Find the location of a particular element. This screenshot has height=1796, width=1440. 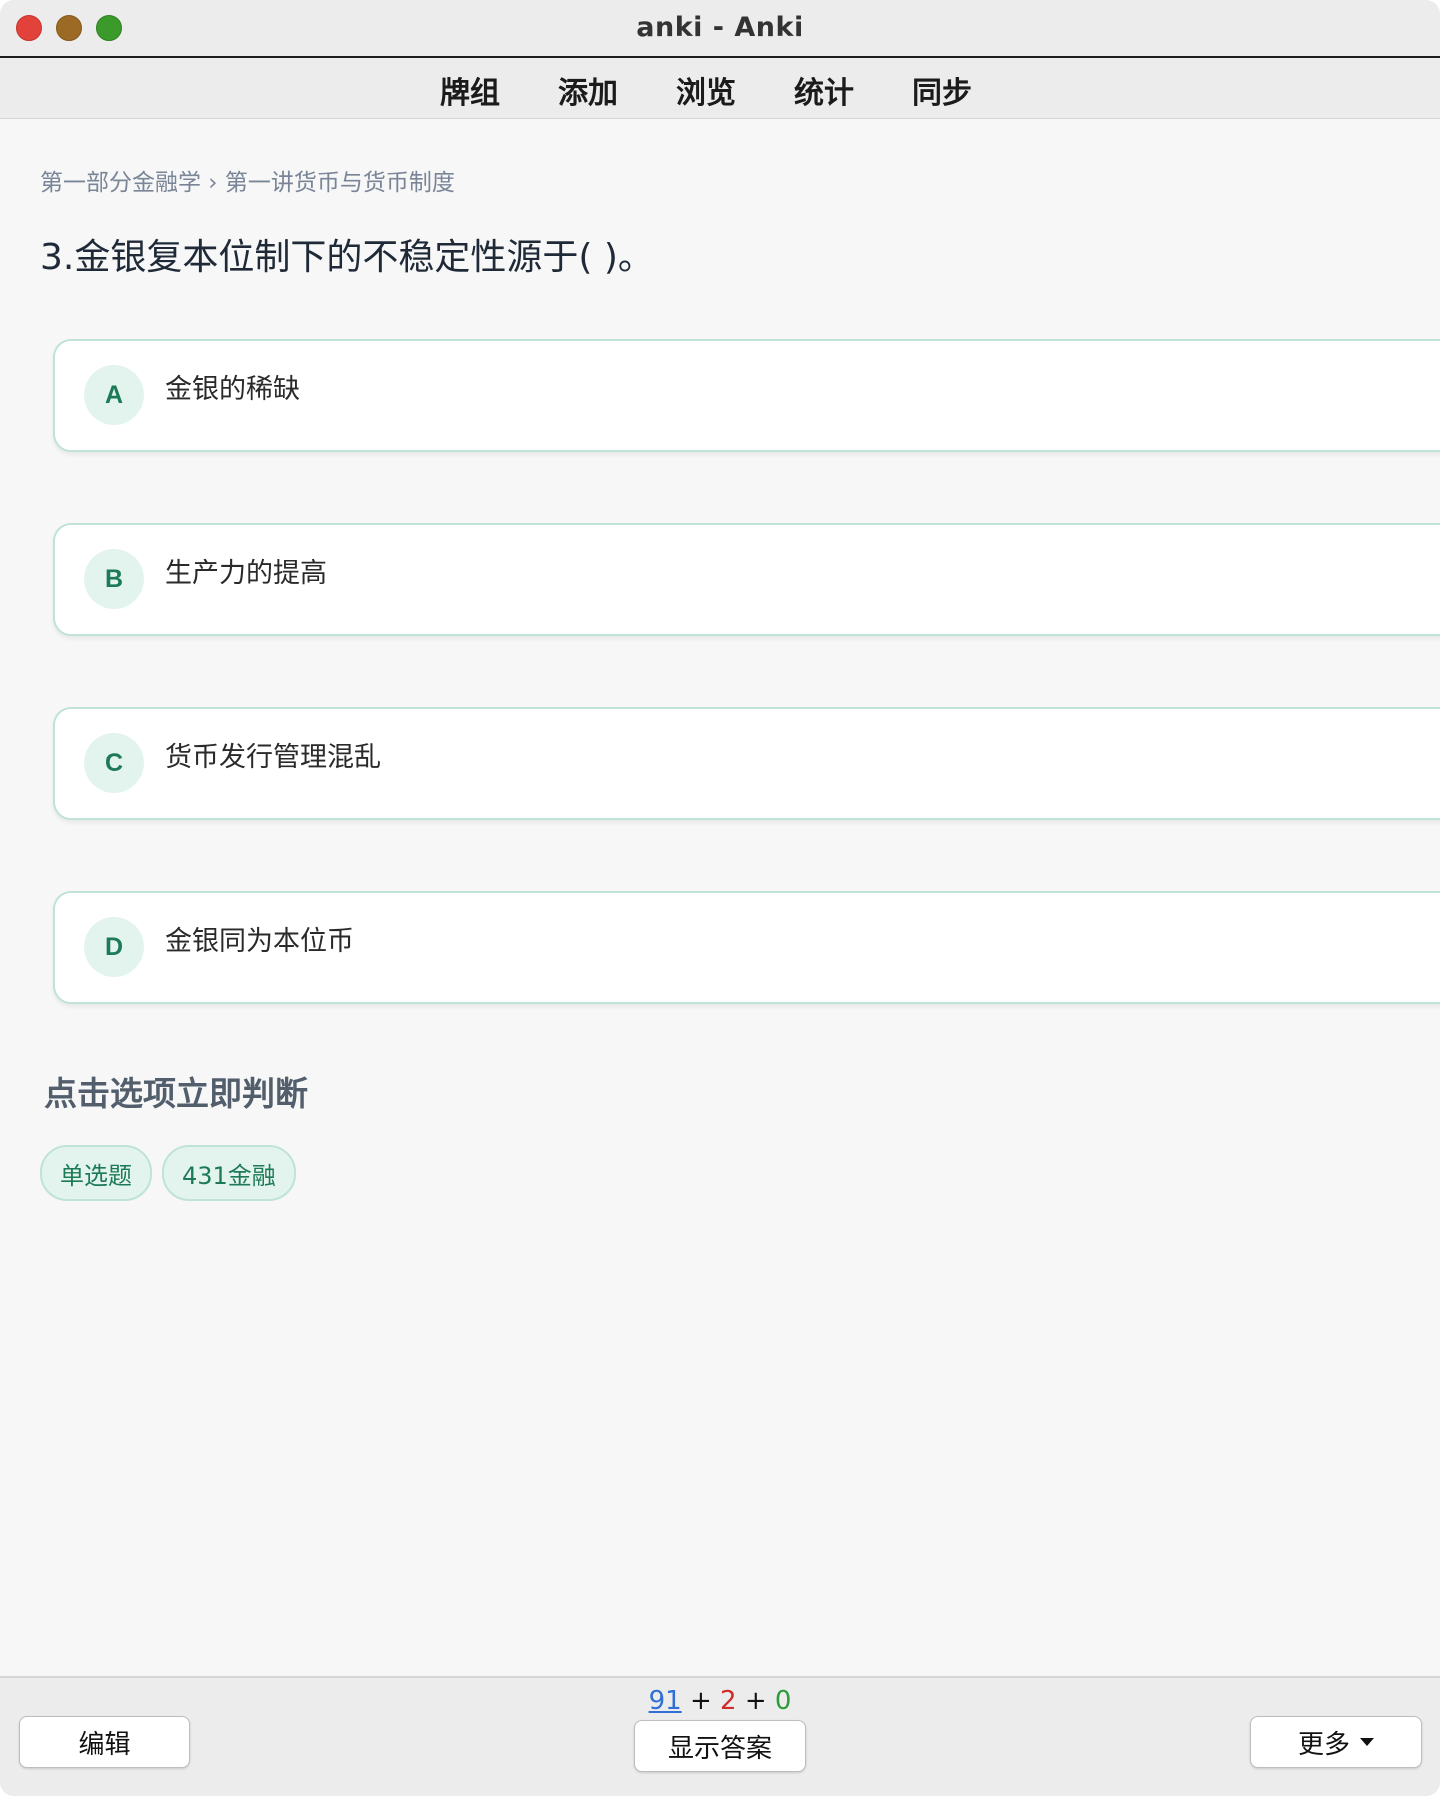

more-button: 更多 is located at coordinates (1336, 1742).